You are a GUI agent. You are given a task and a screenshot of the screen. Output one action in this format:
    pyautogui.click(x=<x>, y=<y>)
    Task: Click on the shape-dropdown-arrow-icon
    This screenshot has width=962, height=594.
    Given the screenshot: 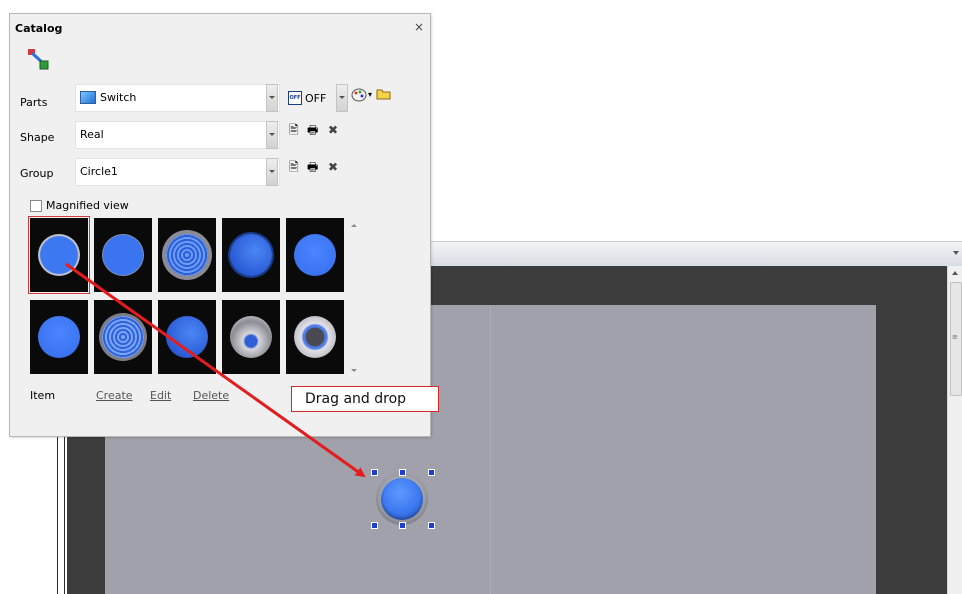 What is the action you would take?
    pyautogui.click(x=272, y=135)
    